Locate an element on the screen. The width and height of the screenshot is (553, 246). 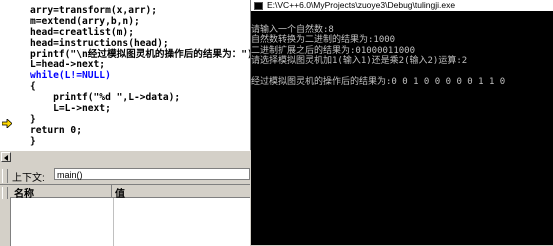
scroll-left-button is located at coordinates (6, 157).